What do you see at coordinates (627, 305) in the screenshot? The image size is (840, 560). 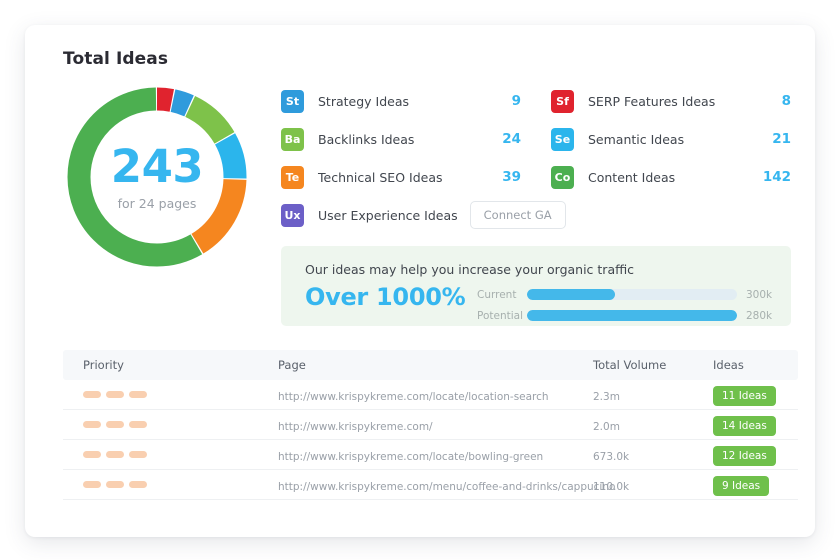 I see `traffic-bars: Current 300k Potential 280k` at bounding box center [627, 305].